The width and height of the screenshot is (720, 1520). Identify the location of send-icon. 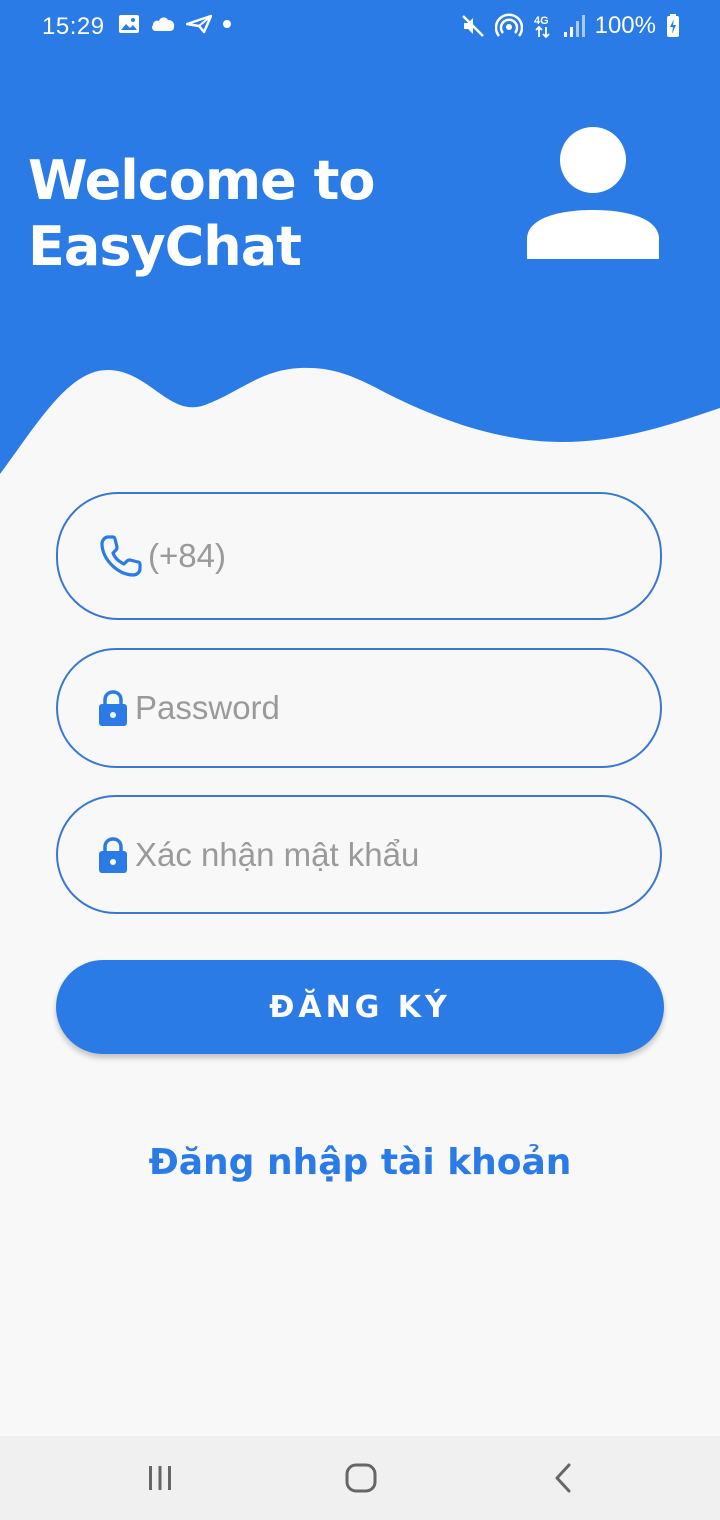
(199, 24).